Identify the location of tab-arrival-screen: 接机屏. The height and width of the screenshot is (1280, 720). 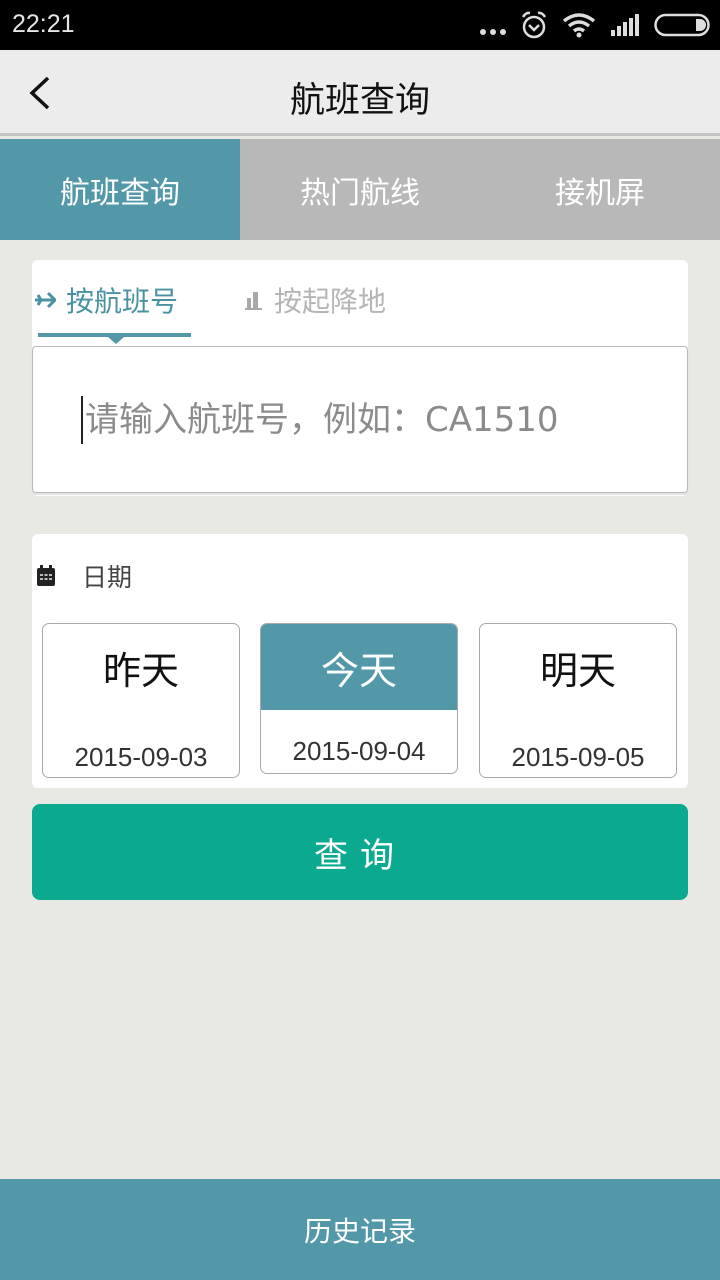
(600, 189).